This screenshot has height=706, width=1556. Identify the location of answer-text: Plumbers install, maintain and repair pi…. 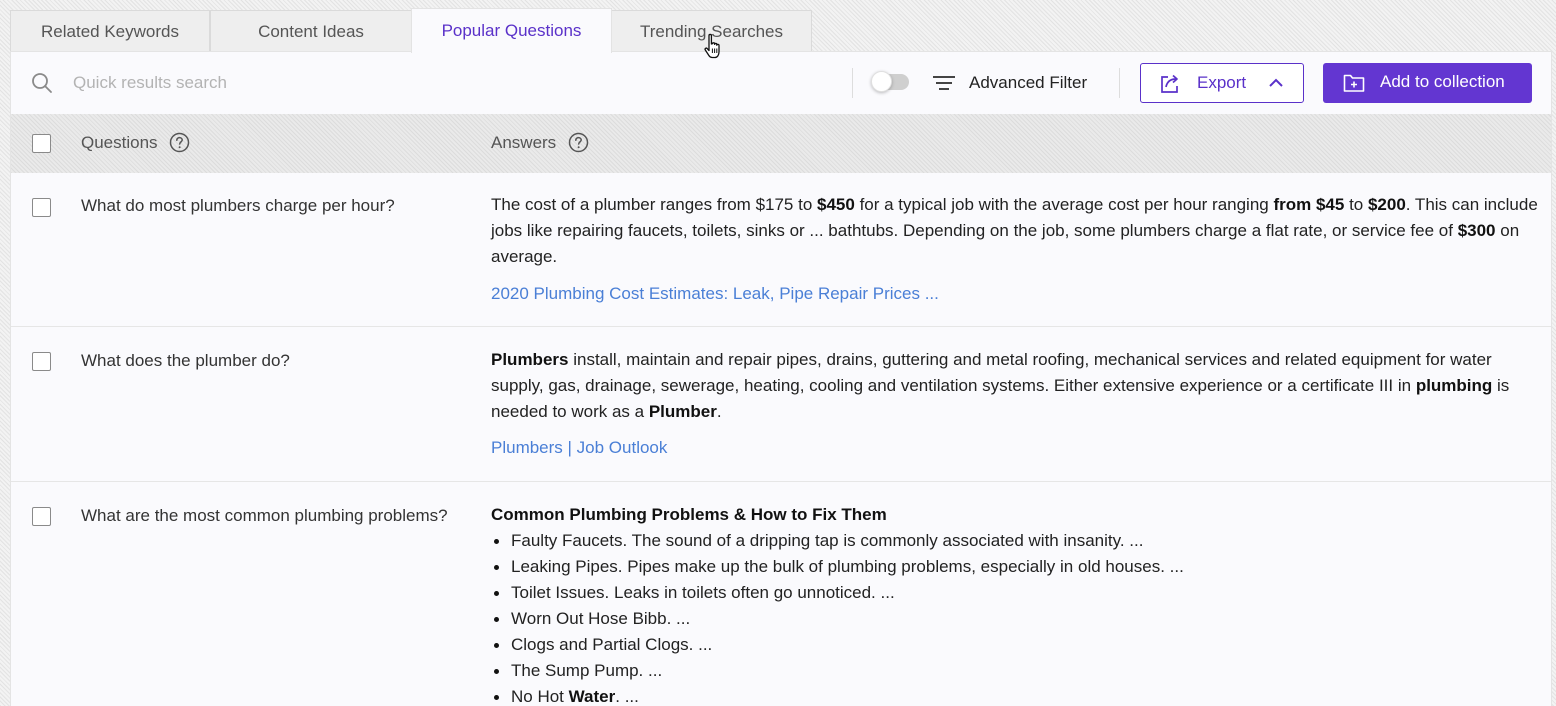
(1016, 386).